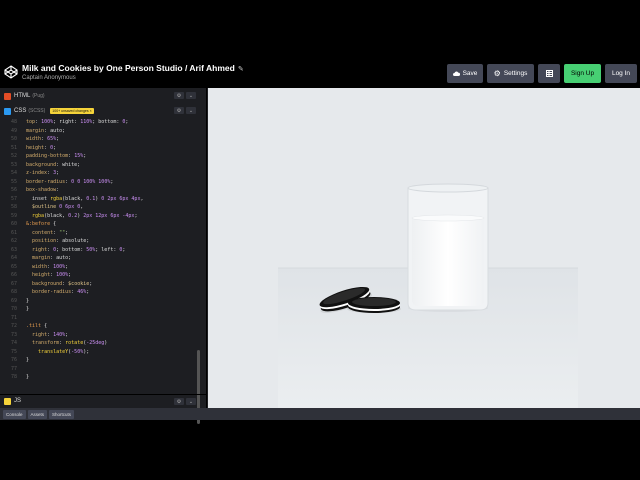 The width and height of the screenshot is (640, 480). Describe the element at coordinates (7, 111) in the screenshot. I see `css-icon` at that location.